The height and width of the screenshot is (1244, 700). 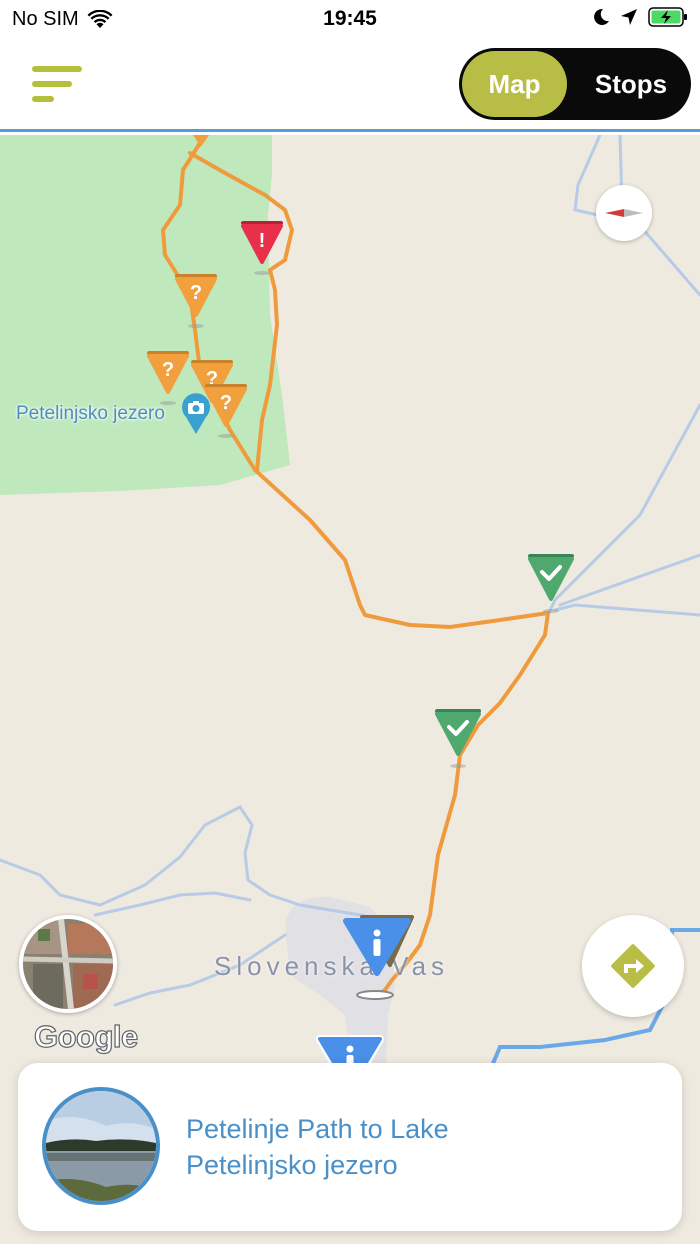 I want to click on location-arrow-icon, so click(x=629, y=17).